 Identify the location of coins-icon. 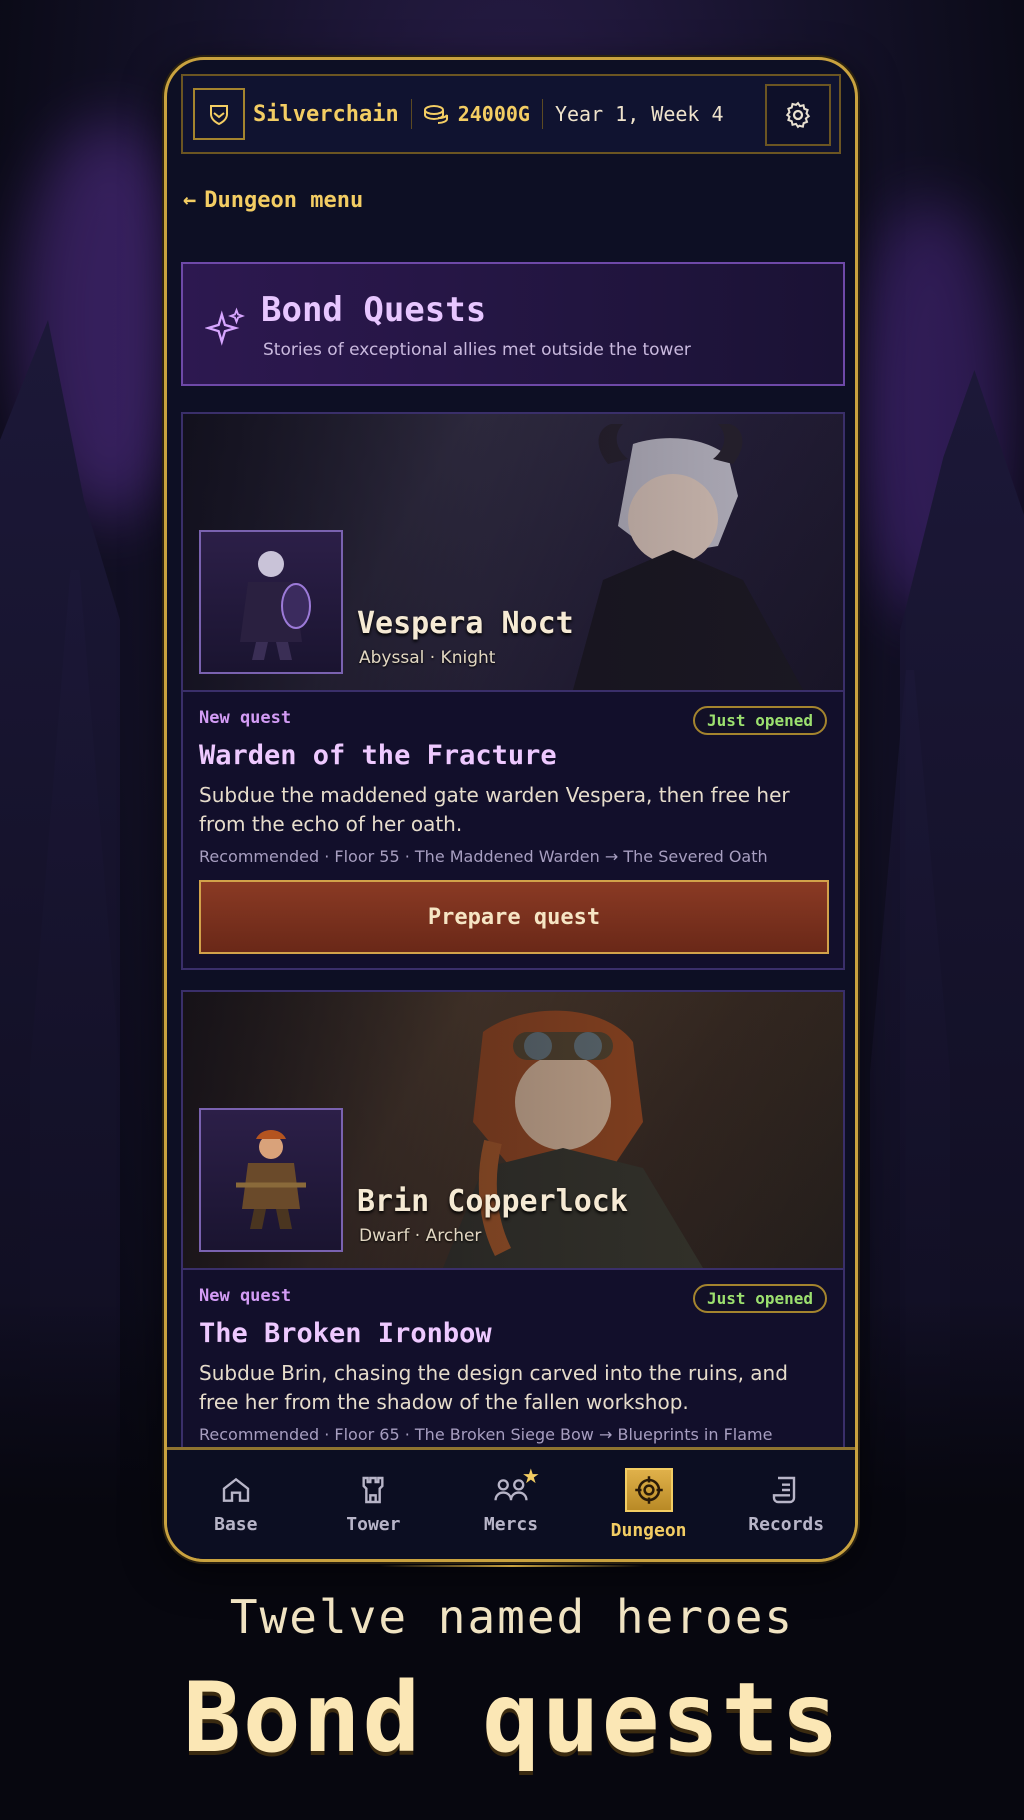
(435, 114).